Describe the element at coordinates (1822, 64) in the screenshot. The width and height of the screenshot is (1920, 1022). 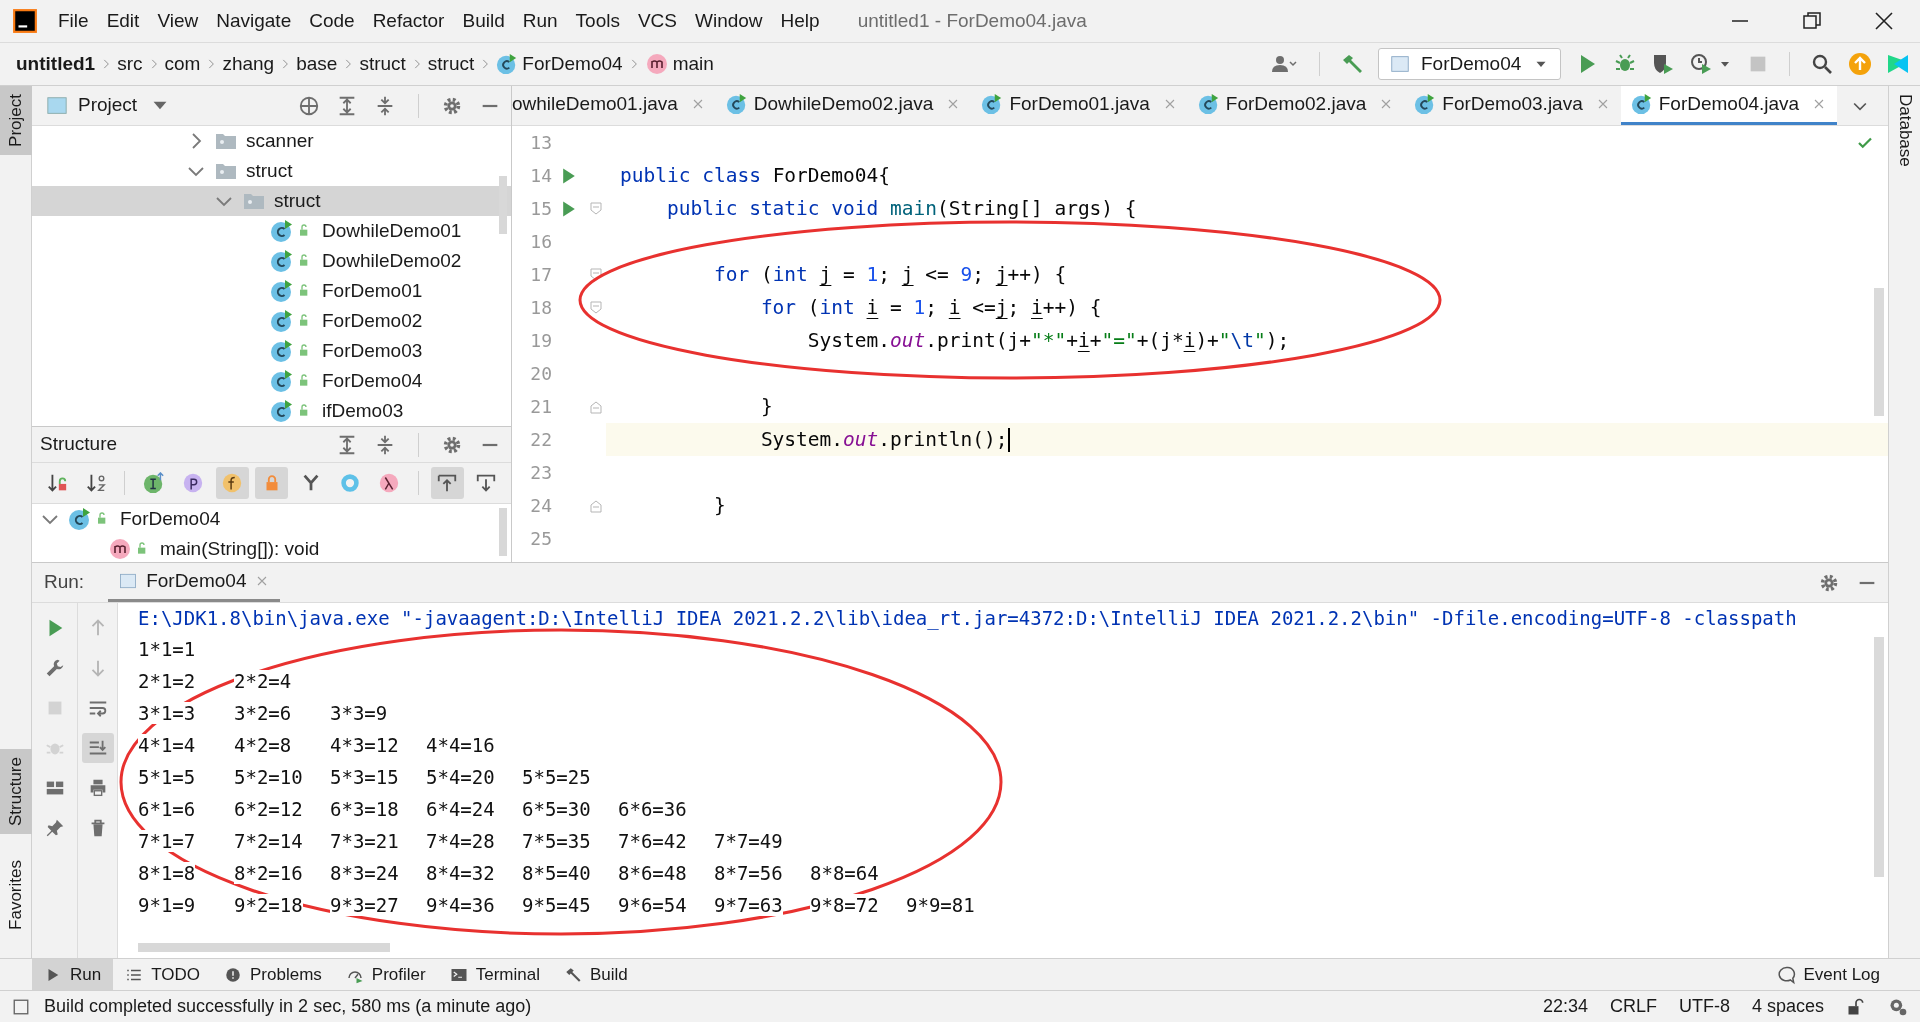
I see `search-icon` at that location.